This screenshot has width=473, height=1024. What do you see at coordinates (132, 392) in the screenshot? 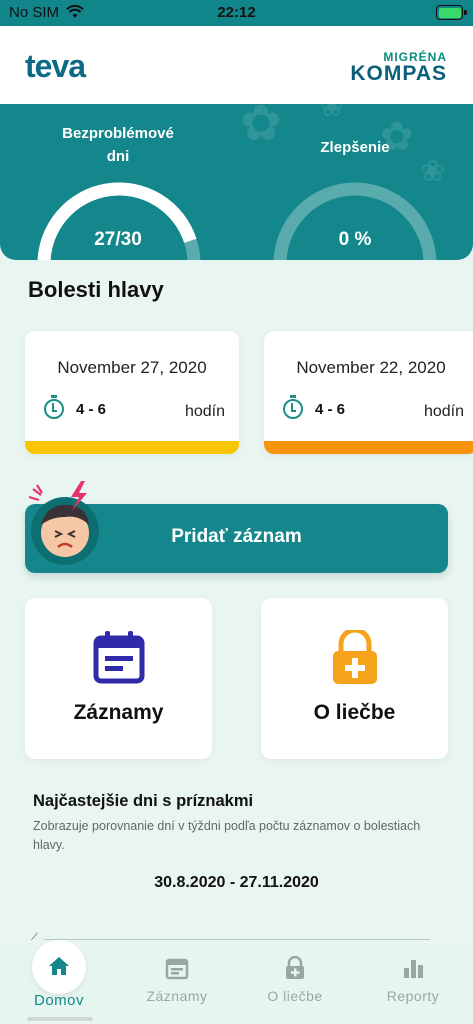
I see `headache-entry-card: November 27, 2020 4 - 6 hodín` at bounding box center [132, 392].